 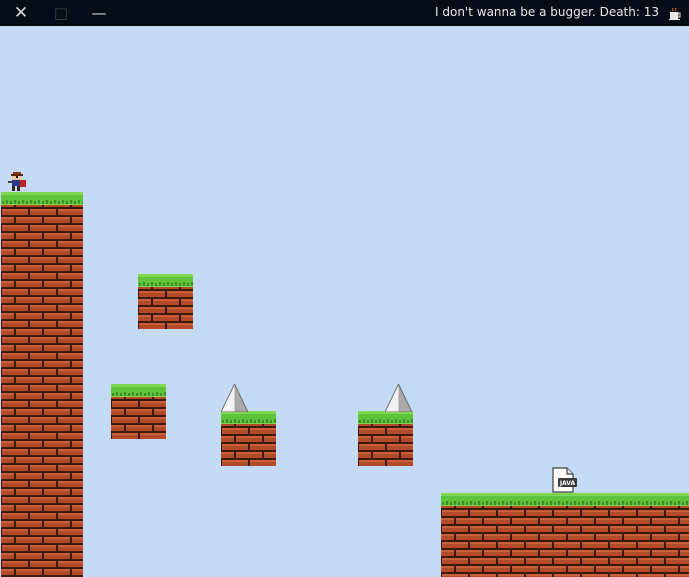 I want to click on save-point-label: JAVA, so click(x=567, y=483).